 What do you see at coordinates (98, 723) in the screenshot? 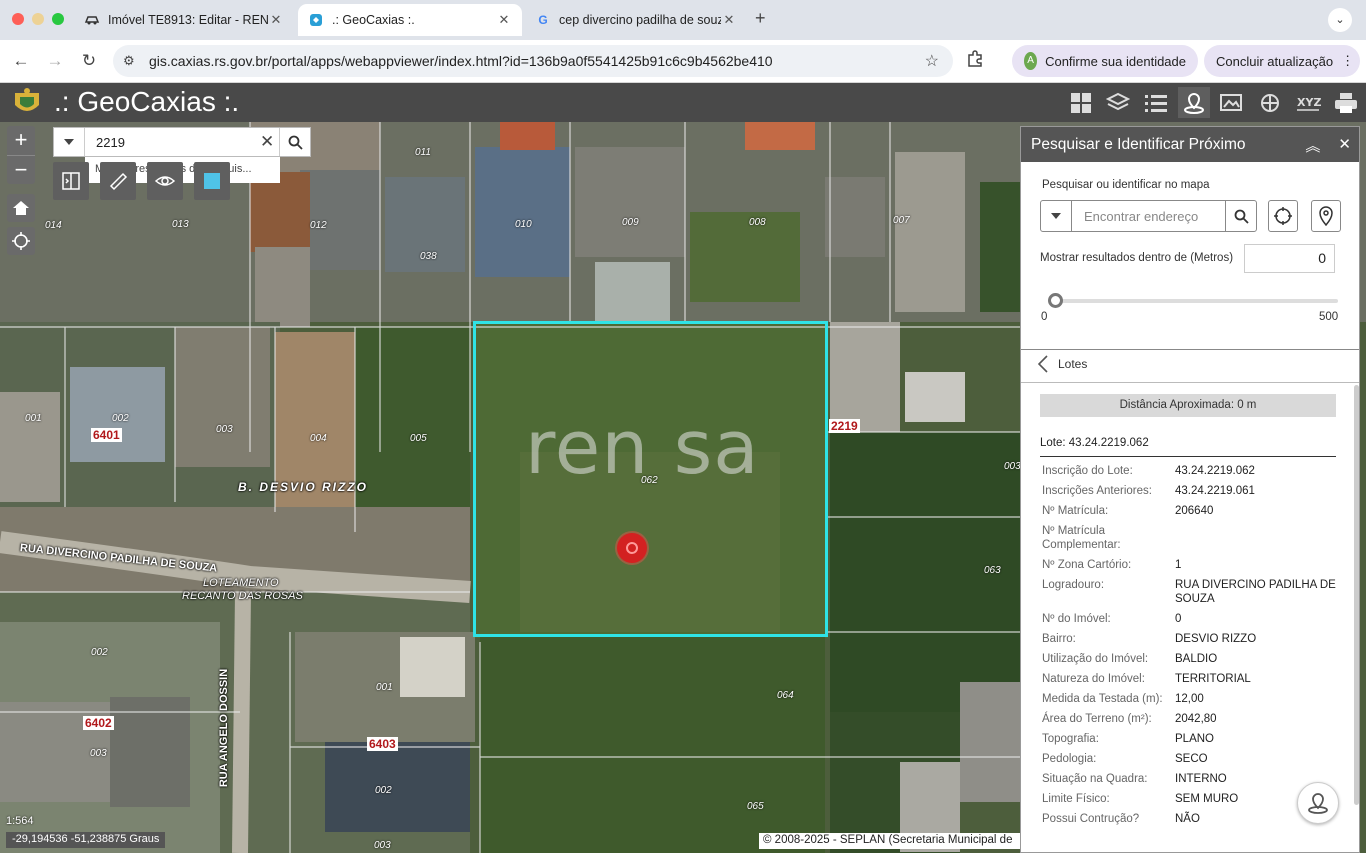
I see `block-label: 6402` at bounding box center [98, 723].